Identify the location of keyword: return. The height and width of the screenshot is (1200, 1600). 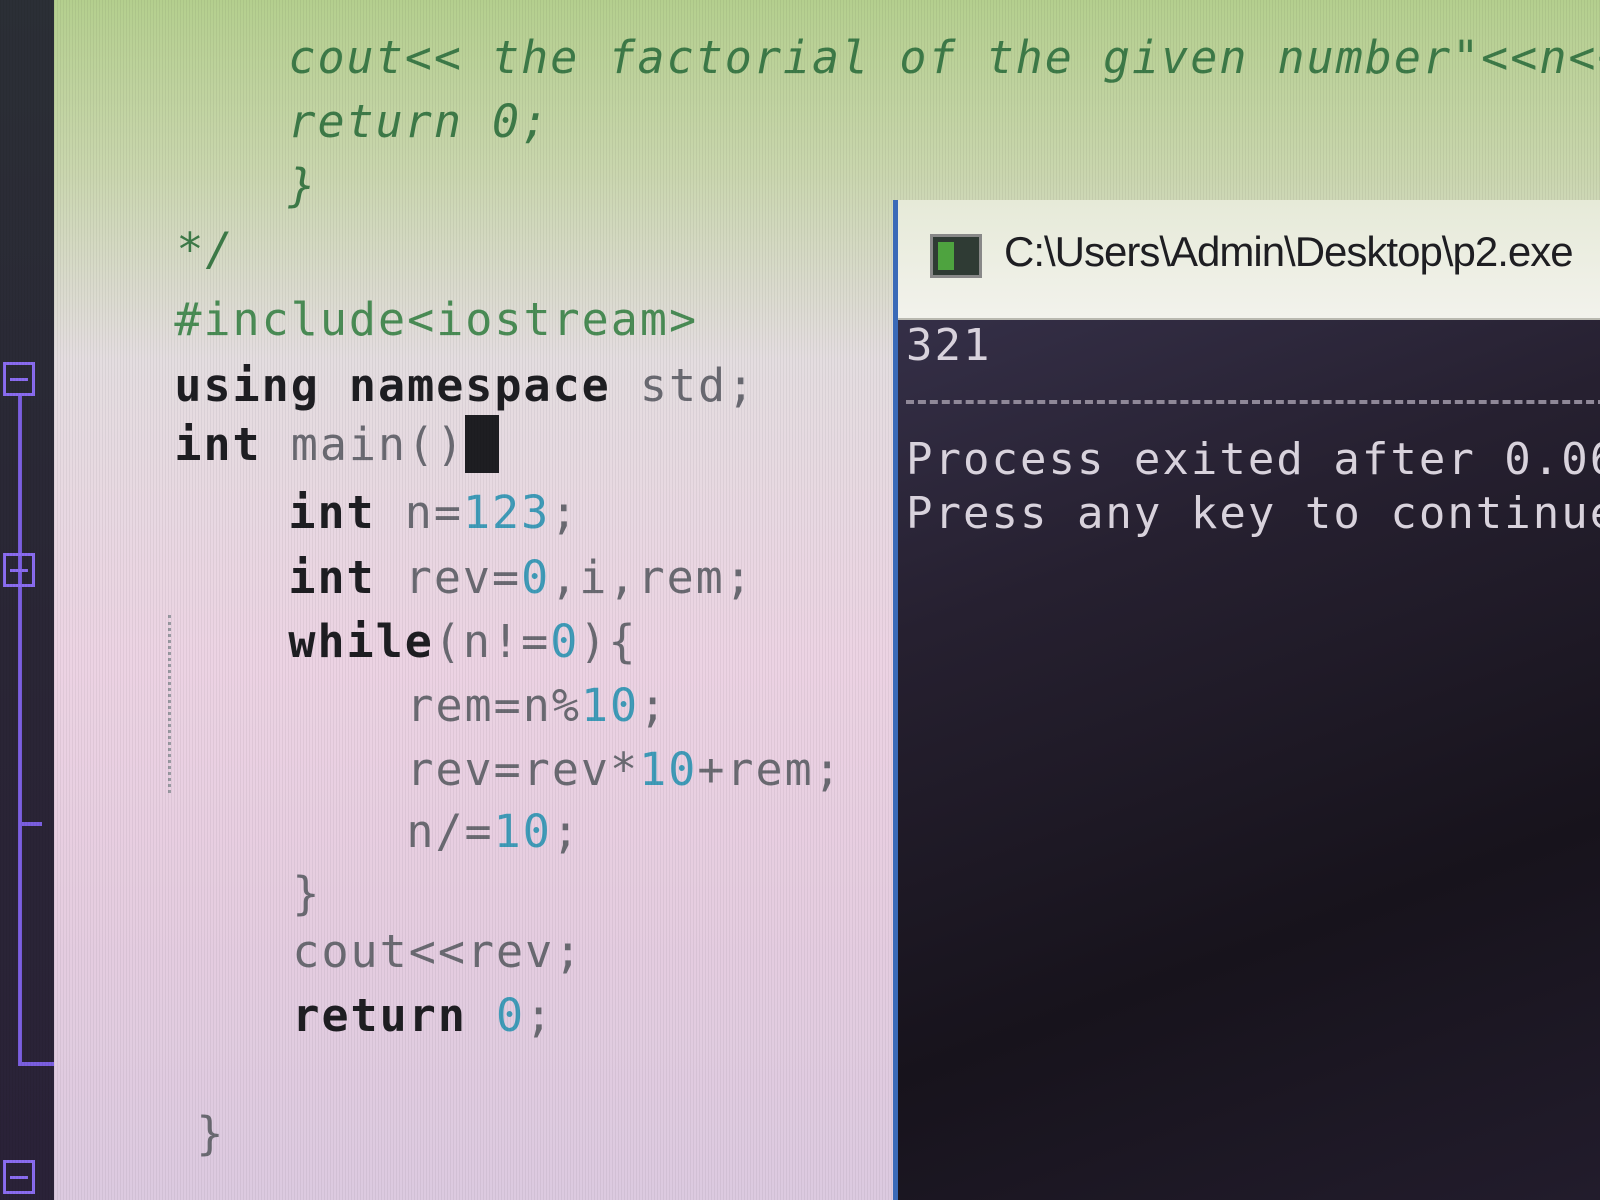
(379, 1015).